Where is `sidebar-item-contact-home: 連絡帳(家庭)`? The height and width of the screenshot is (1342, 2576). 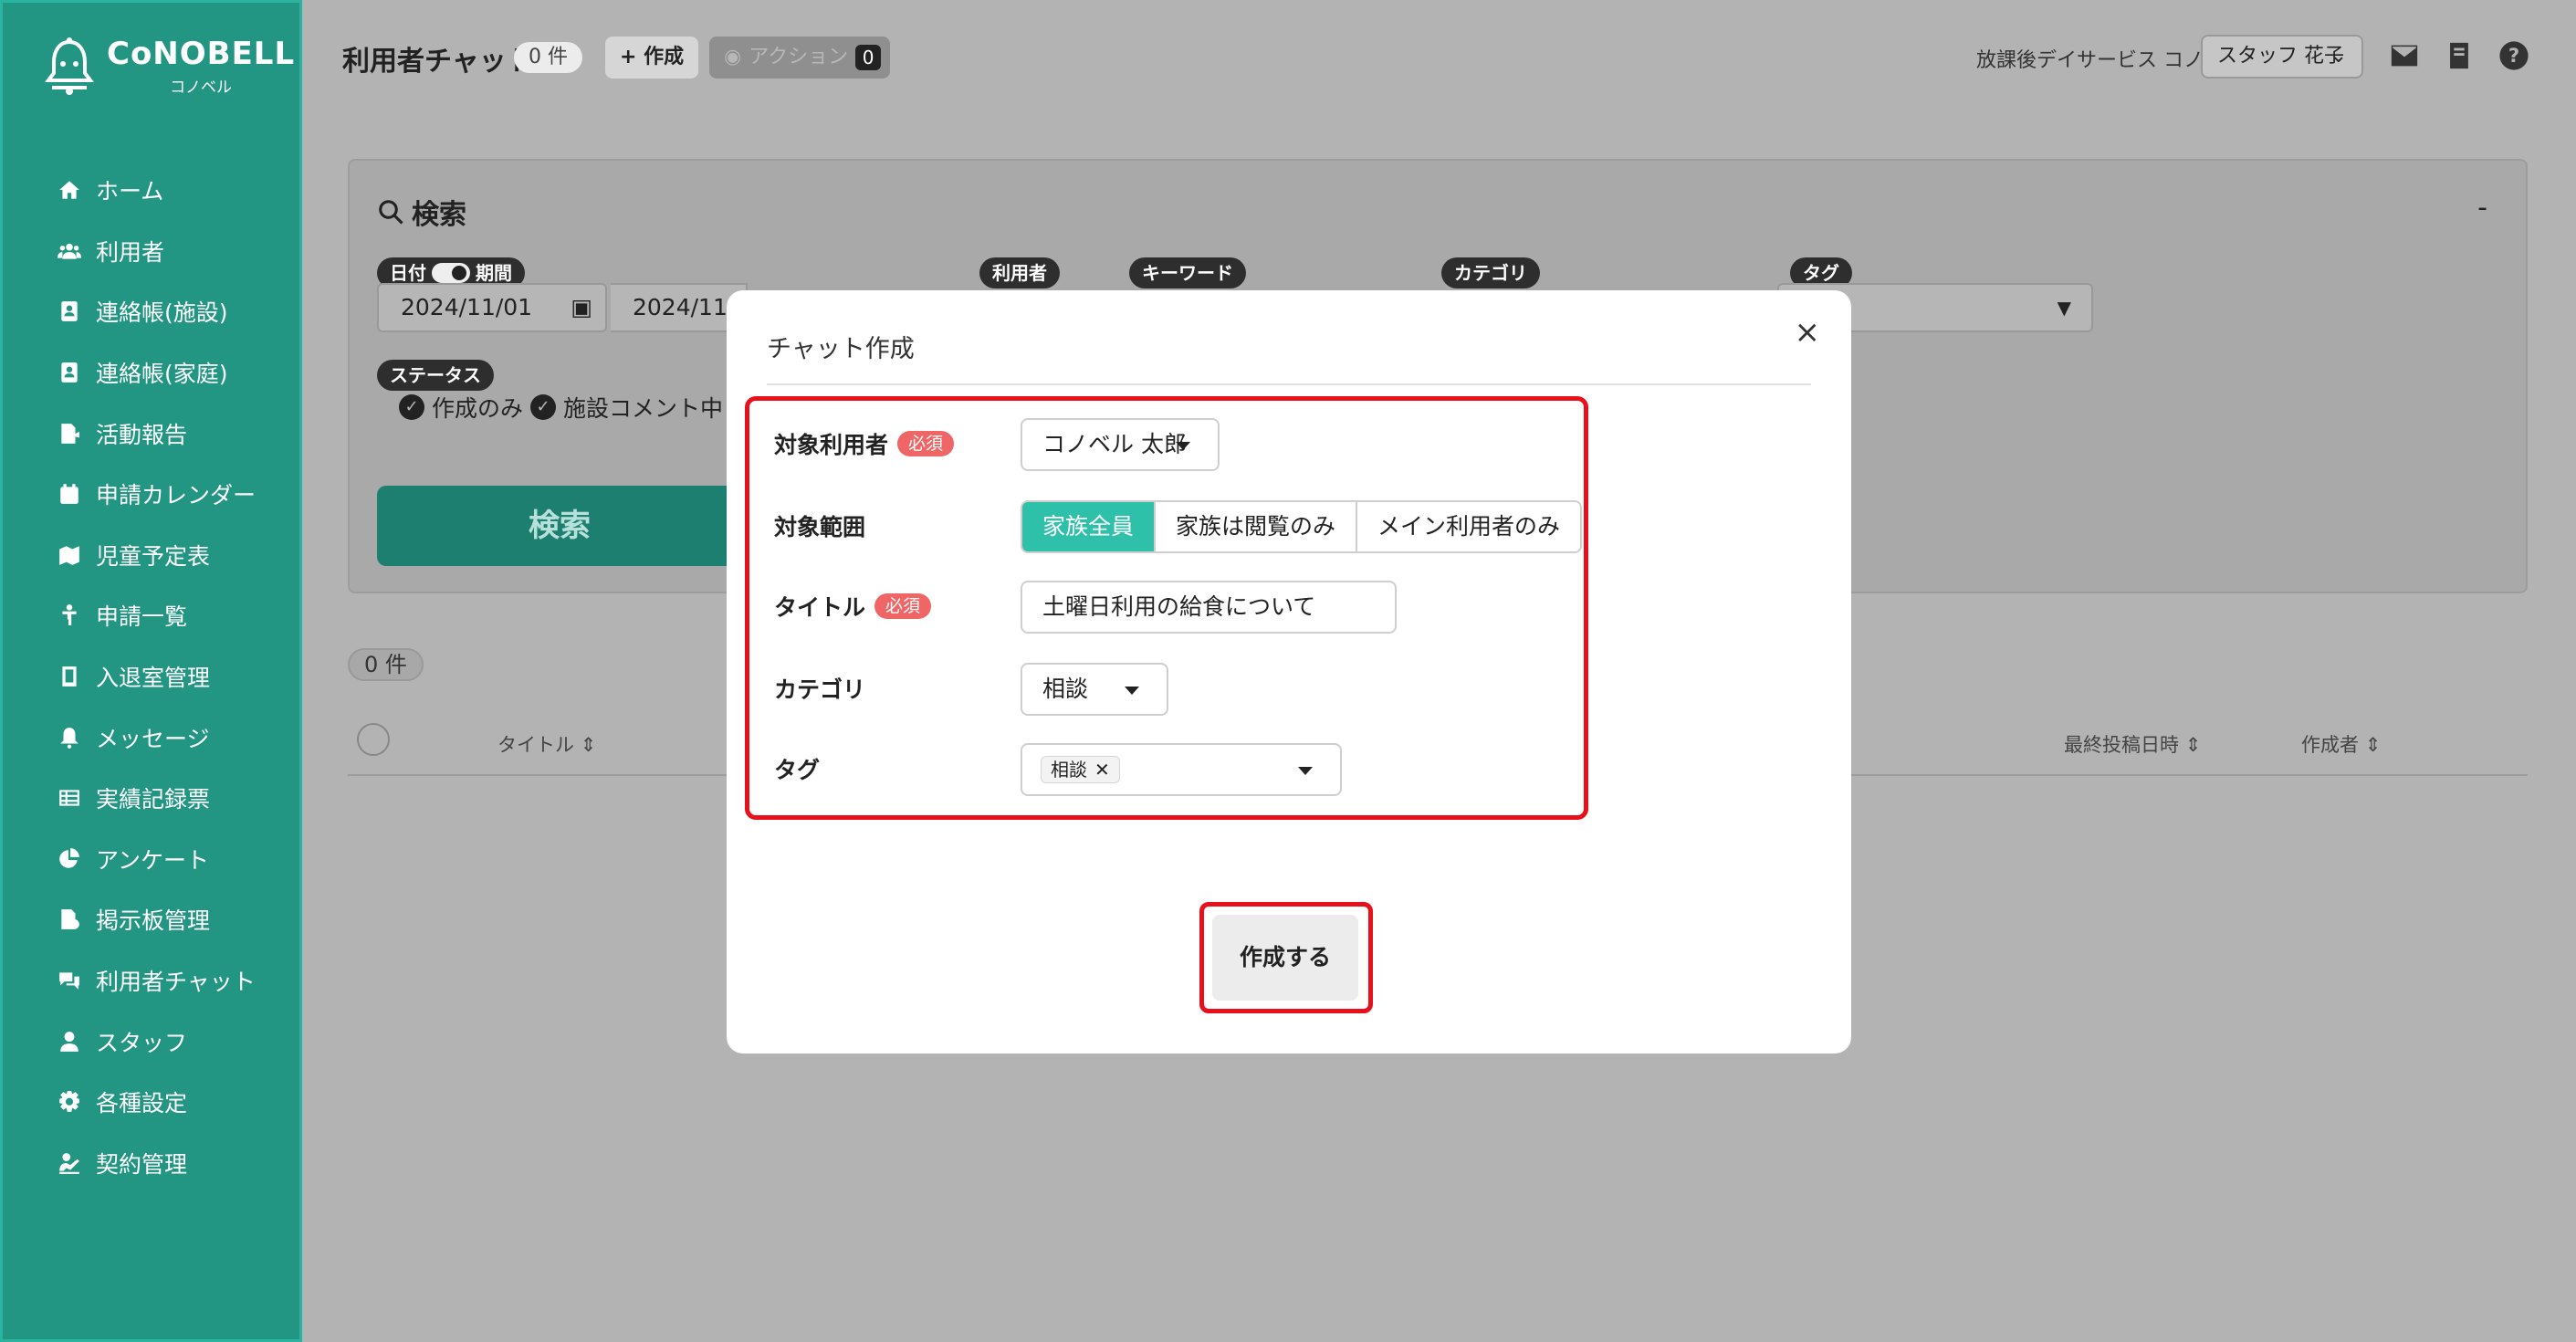
sidebar-item-contact-home: 連絡帳(家庭) is located at coordinates (156, 373).